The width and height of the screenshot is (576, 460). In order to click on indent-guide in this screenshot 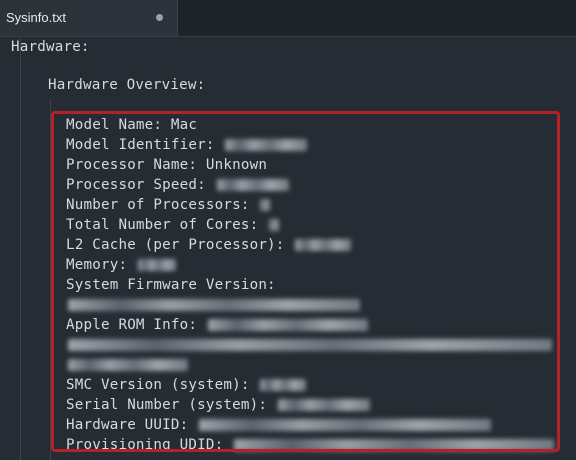, I will do `click(20, 248)`.